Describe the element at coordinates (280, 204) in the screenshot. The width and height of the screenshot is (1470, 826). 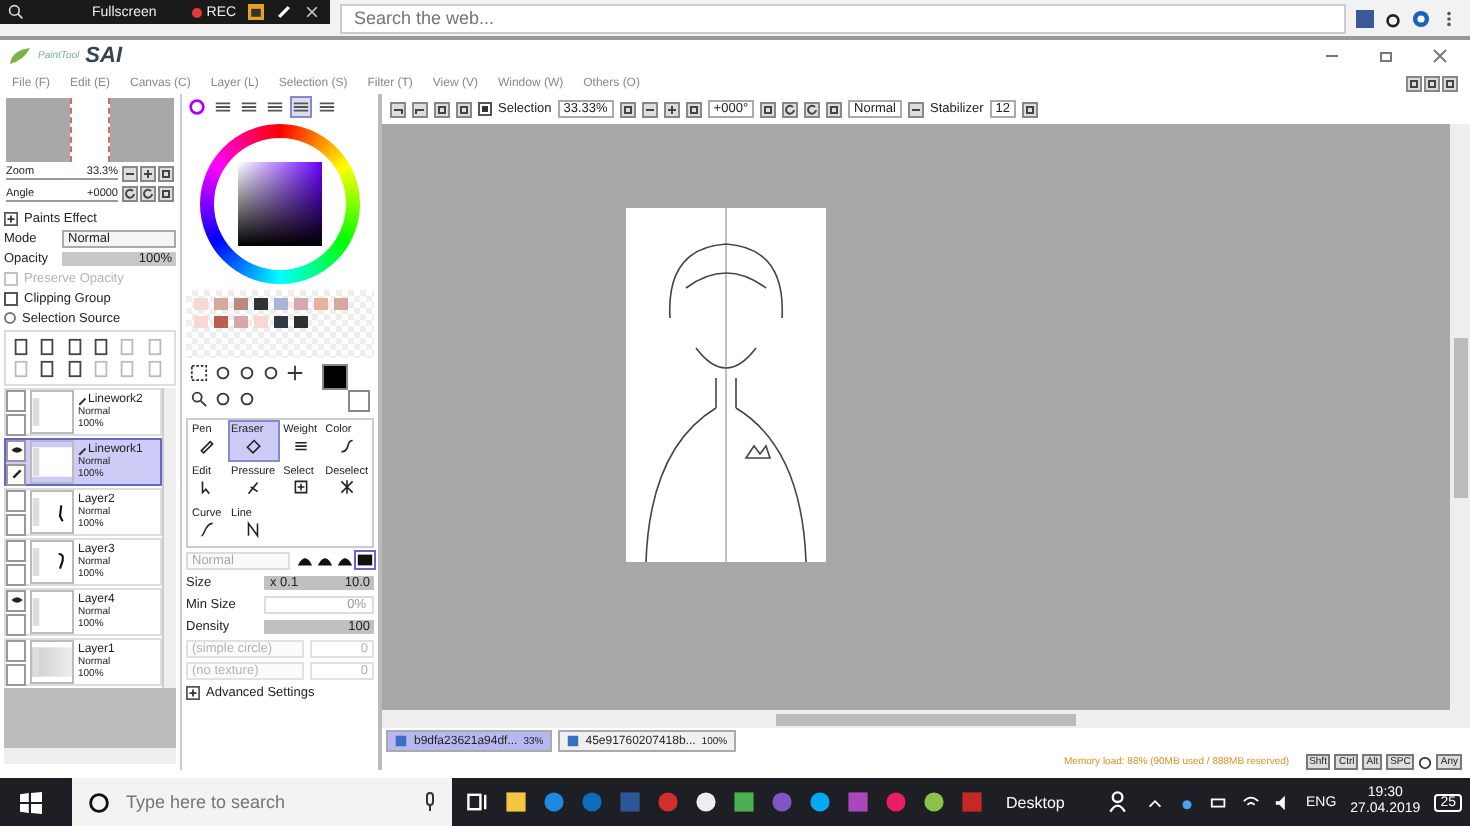
I see `color-square` at that location.